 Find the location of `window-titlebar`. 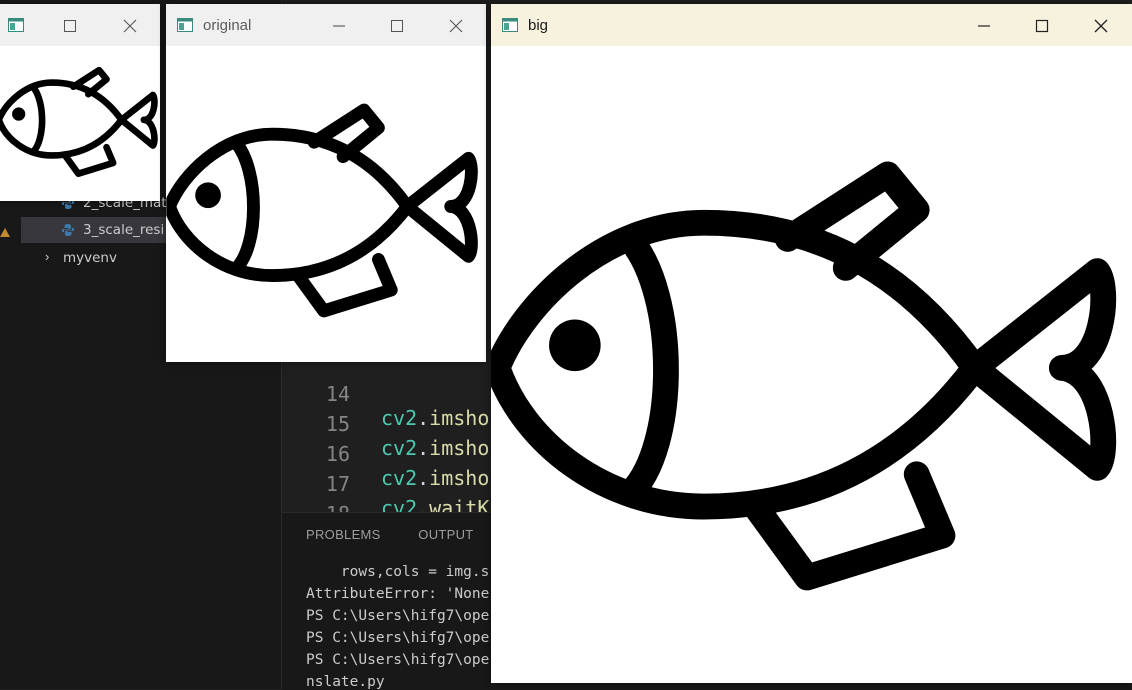

window-titlebar is located at coordinates (80, 25).